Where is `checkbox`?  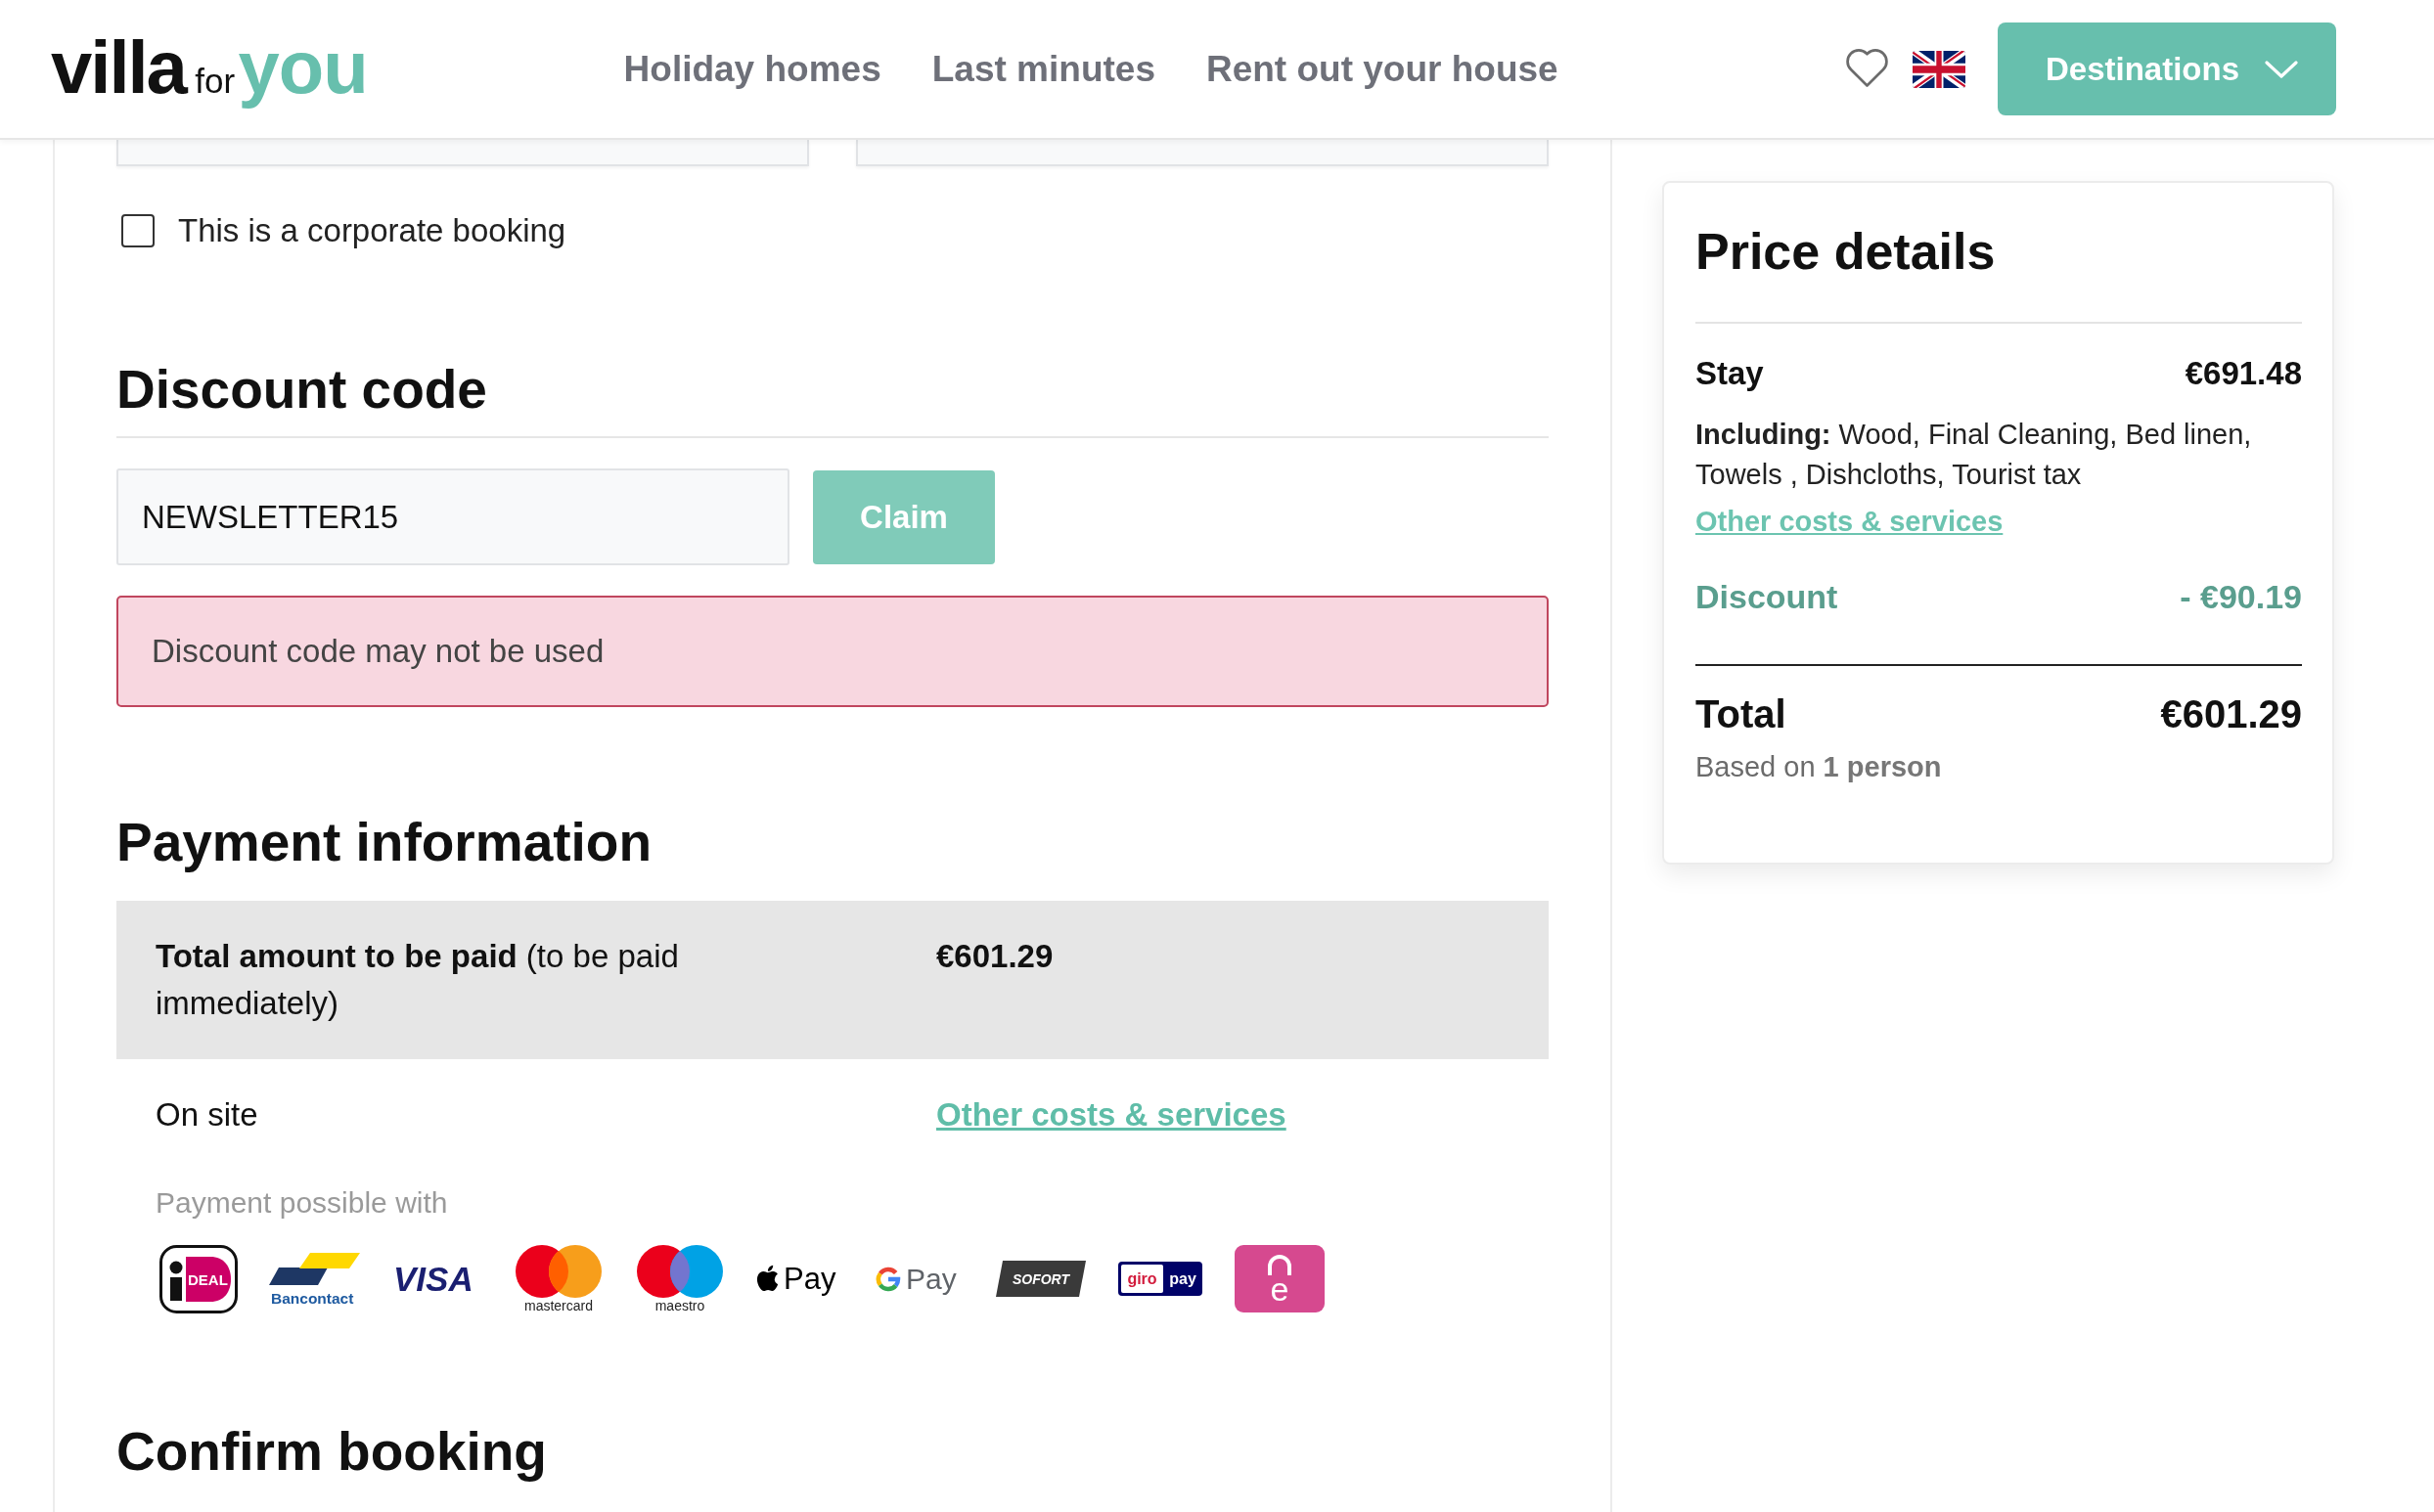 checkbox is located at coordinates (138, 231).